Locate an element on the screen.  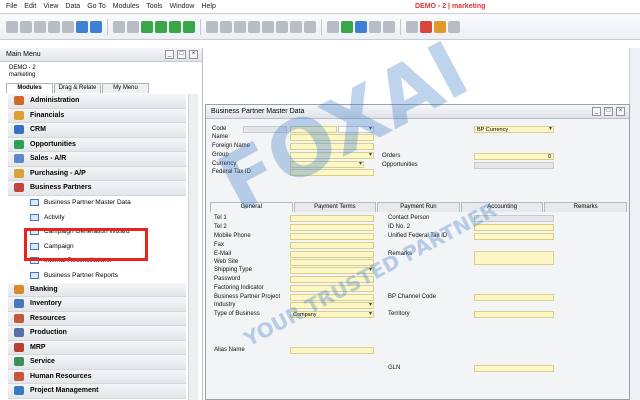
alerts-icon is located at coordinates (426, 26).